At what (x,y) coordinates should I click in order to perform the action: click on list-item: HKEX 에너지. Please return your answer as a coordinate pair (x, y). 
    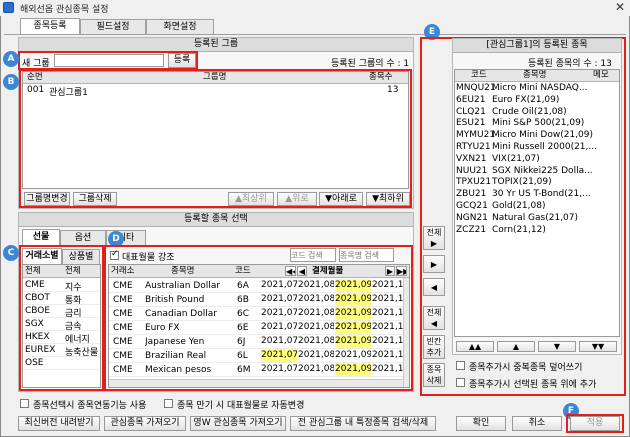
    Looking at the image, I should click on (61, 338).